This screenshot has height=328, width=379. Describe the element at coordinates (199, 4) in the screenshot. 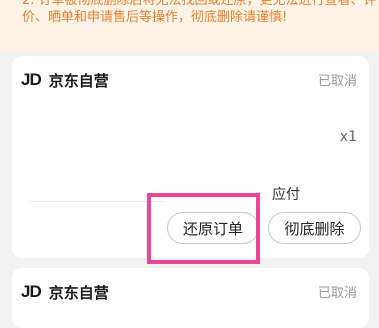

I see `notice-line-1: 2. 订单被彻底删除后将无法找回或还原，更无法进行查看、评` at that location.